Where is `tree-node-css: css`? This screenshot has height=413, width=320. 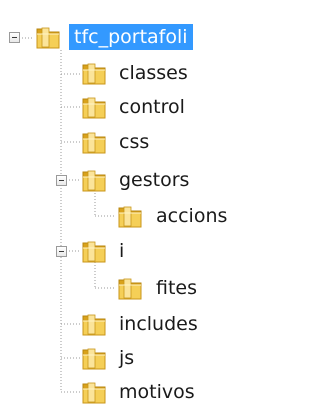 tree-node-css: css is located at coordinates (120, 146).